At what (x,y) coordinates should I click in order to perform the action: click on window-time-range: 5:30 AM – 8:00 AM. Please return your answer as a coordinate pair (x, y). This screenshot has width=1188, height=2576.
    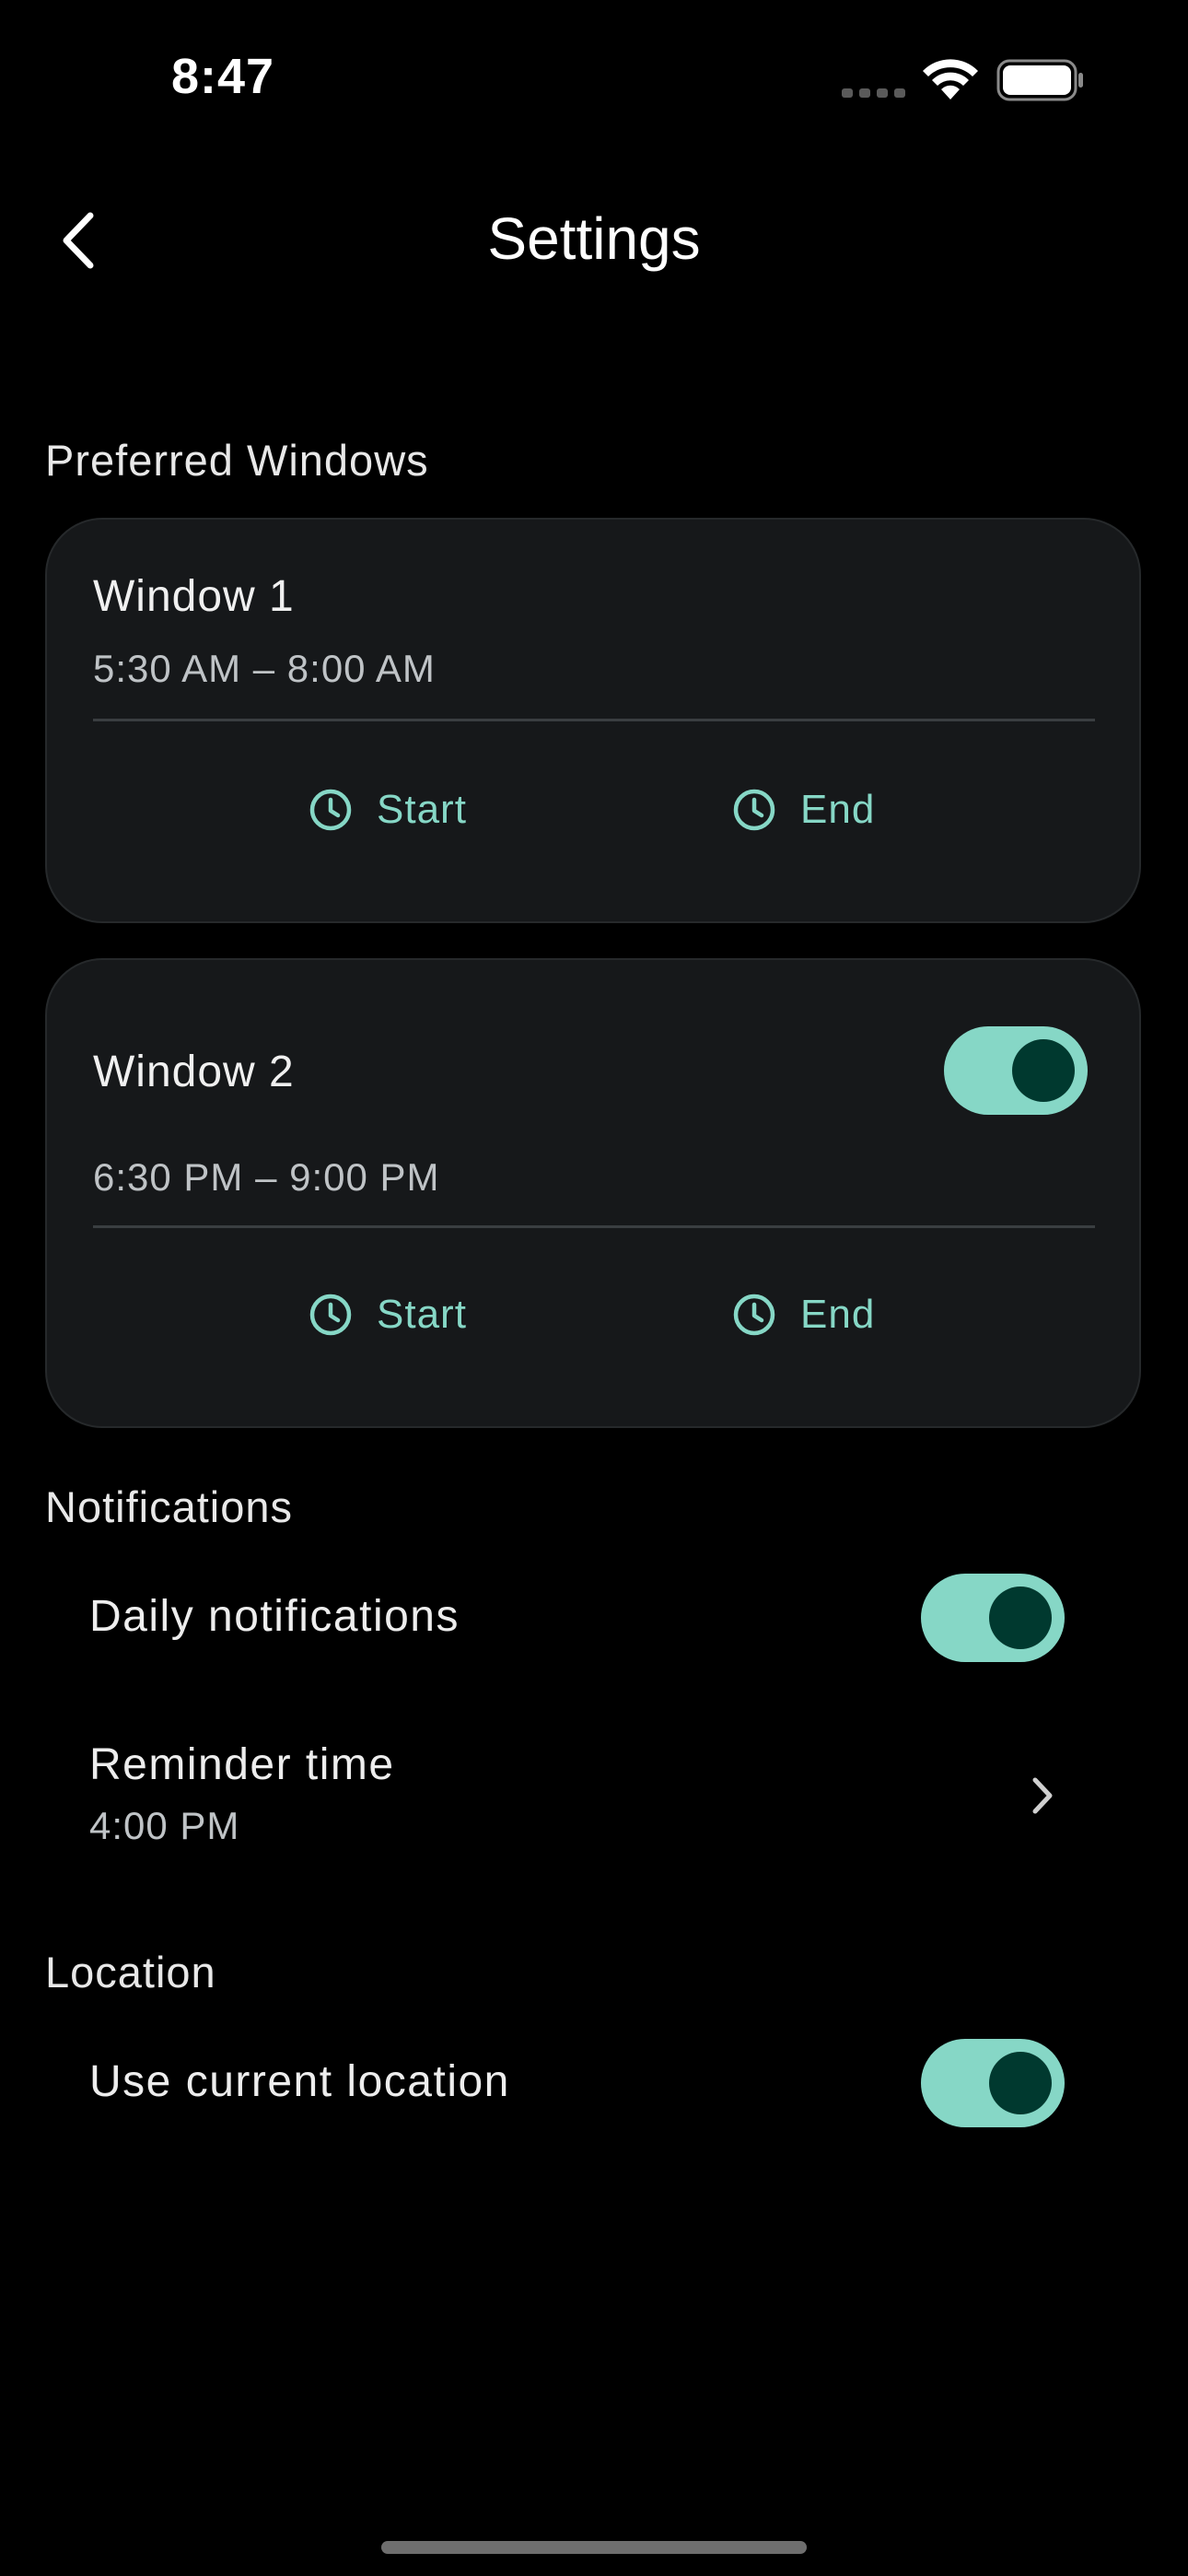
    Looking at the image, I should click on (264, 668).